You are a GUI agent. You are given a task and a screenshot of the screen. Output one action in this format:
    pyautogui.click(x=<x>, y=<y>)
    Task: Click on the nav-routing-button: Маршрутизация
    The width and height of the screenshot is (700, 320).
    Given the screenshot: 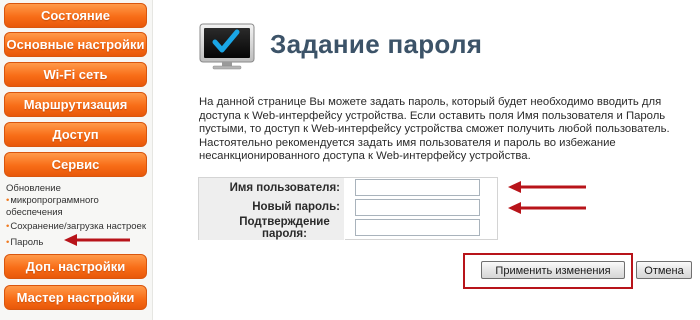 What is the action you would take?
    pyautogui.click(x=75, y=104)
    